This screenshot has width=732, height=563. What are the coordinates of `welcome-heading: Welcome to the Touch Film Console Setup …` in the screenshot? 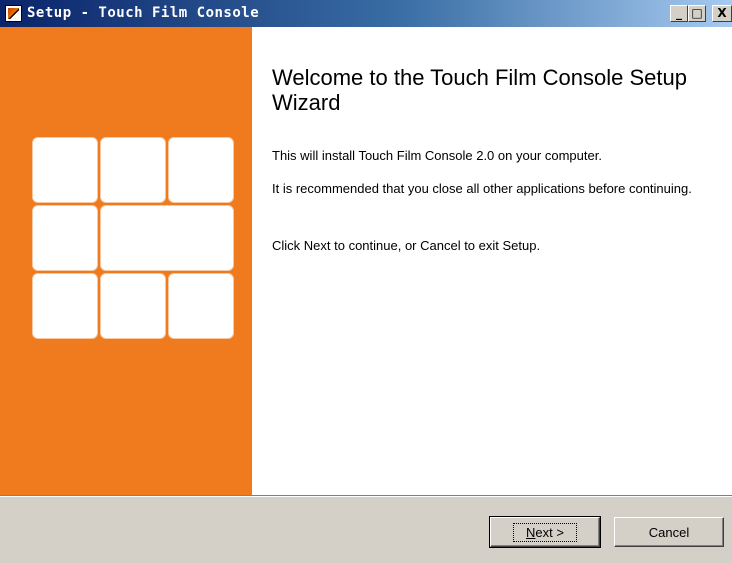 It's located at (479, 90).